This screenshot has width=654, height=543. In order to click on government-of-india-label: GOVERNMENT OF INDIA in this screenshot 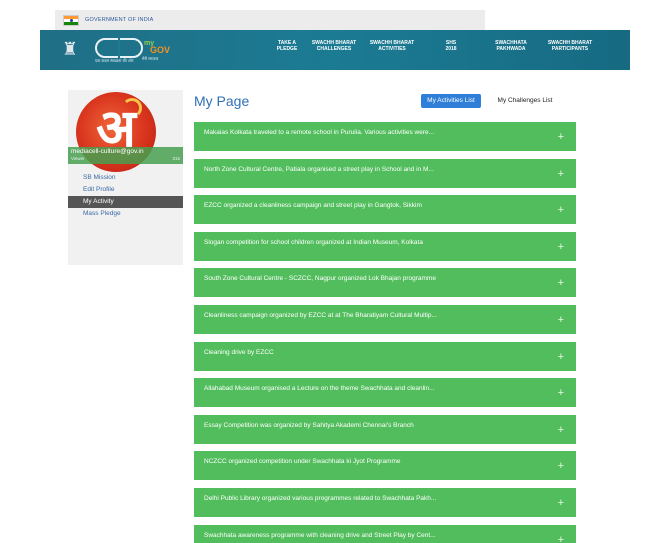, I will do `click(119, 20)`.